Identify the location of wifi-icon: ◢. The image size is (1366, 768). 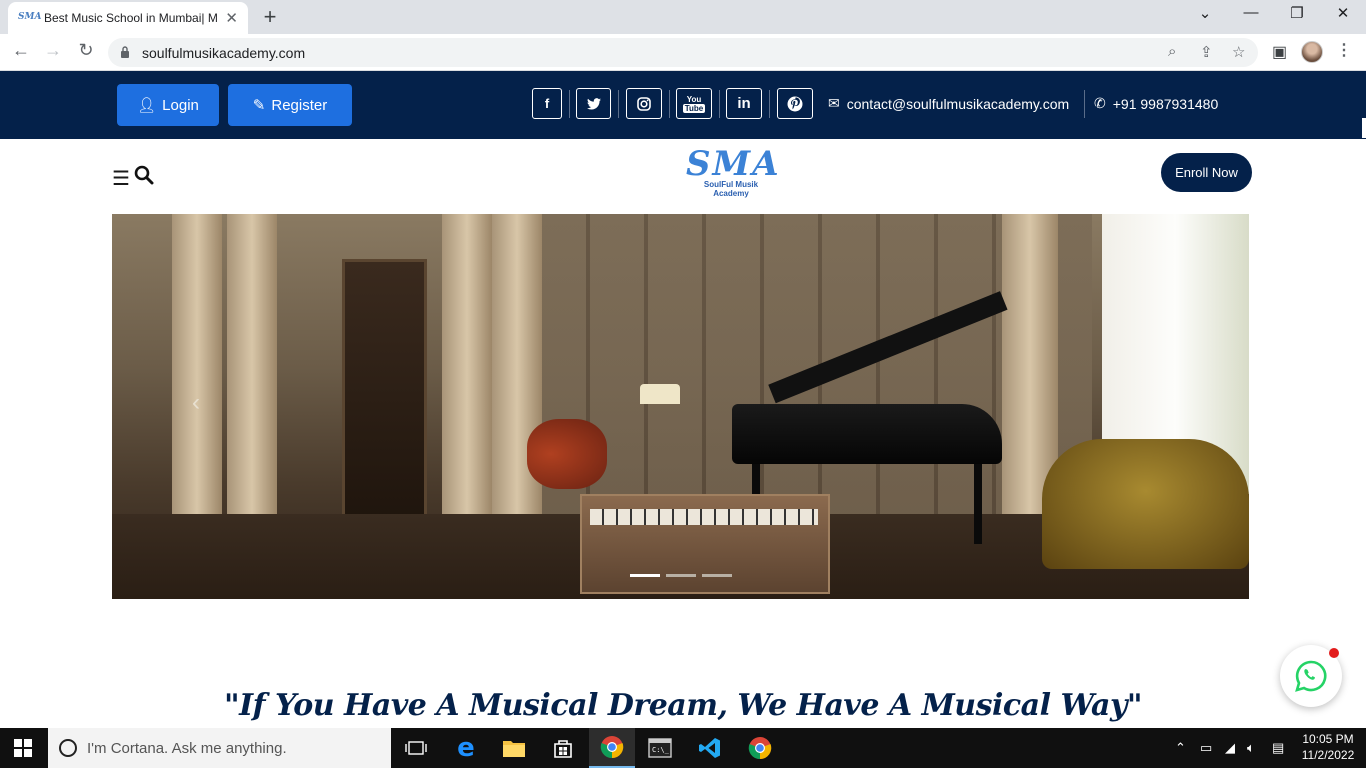
(1230, 748).